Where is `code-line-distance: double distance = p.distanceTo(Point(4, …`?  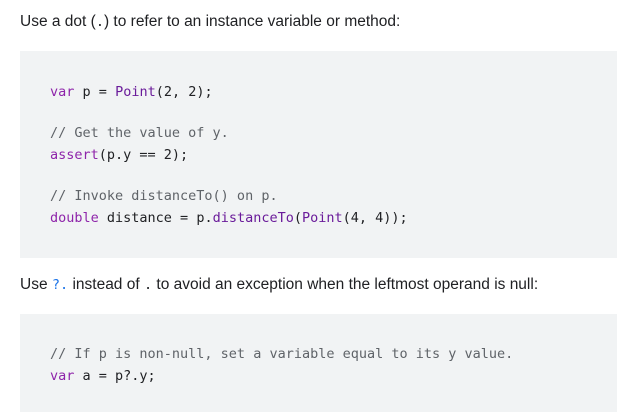 code-line-distance: double distance = p.distanceTo(Point(4, … is located at coordinates (229, 218).